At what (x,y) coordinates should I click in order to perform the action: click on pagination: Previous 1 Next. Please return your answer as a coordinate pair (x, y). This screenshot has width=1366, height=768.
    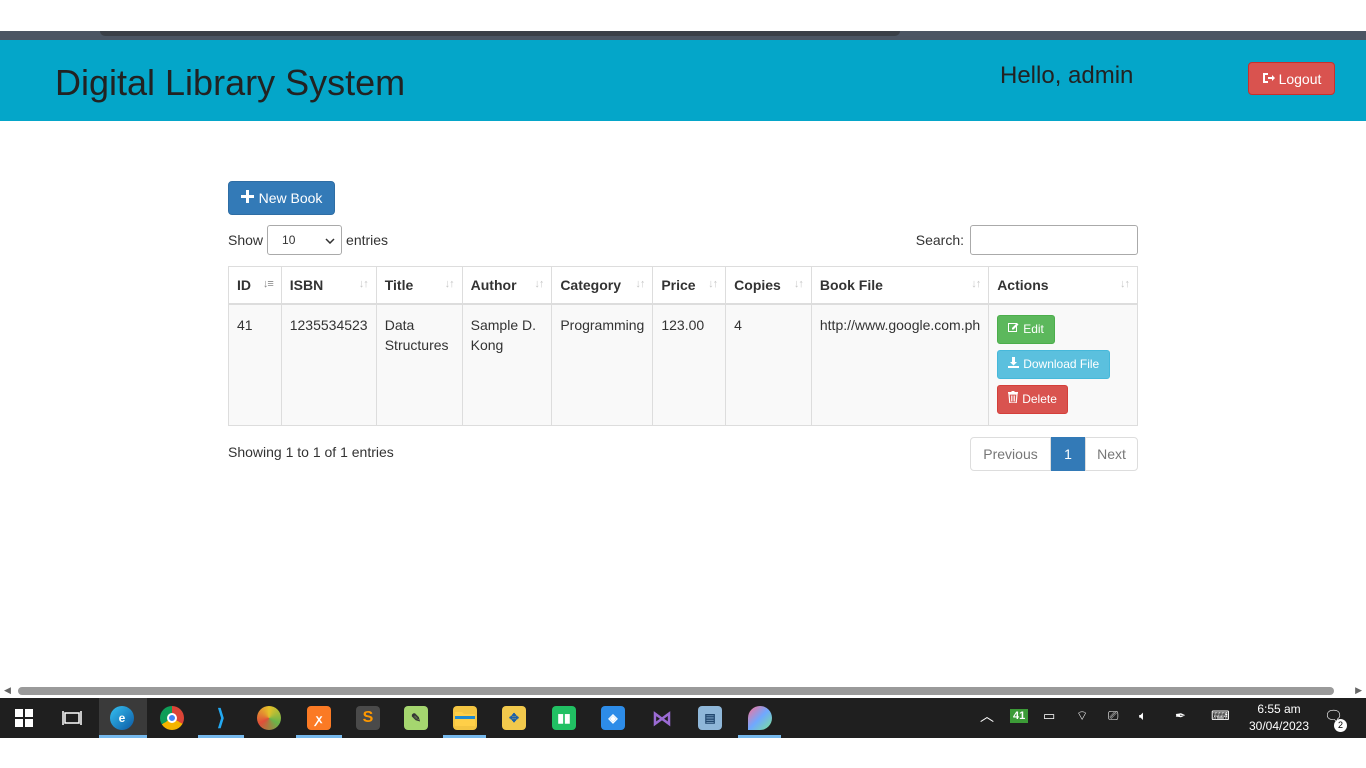
    Looking at the image, I should click on (1054, 454).